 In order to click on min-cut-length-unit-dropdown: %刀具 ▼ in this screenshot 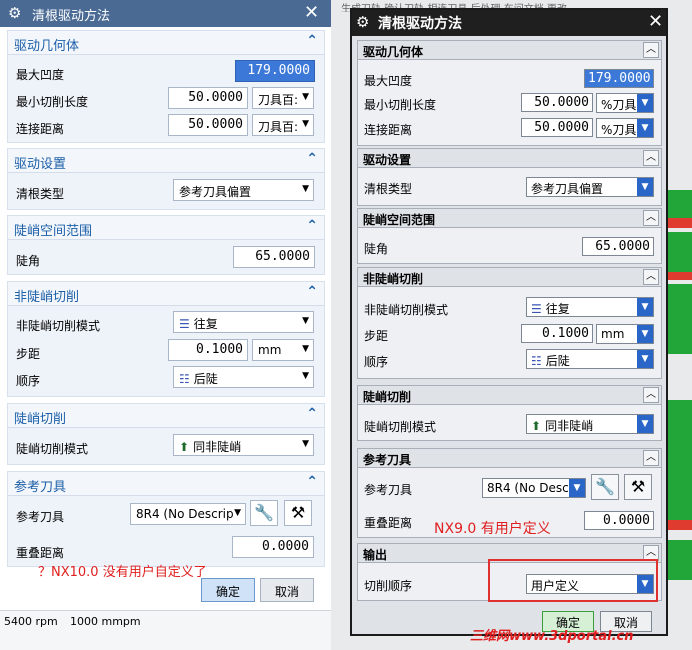, I will do `click(625, 103)`.